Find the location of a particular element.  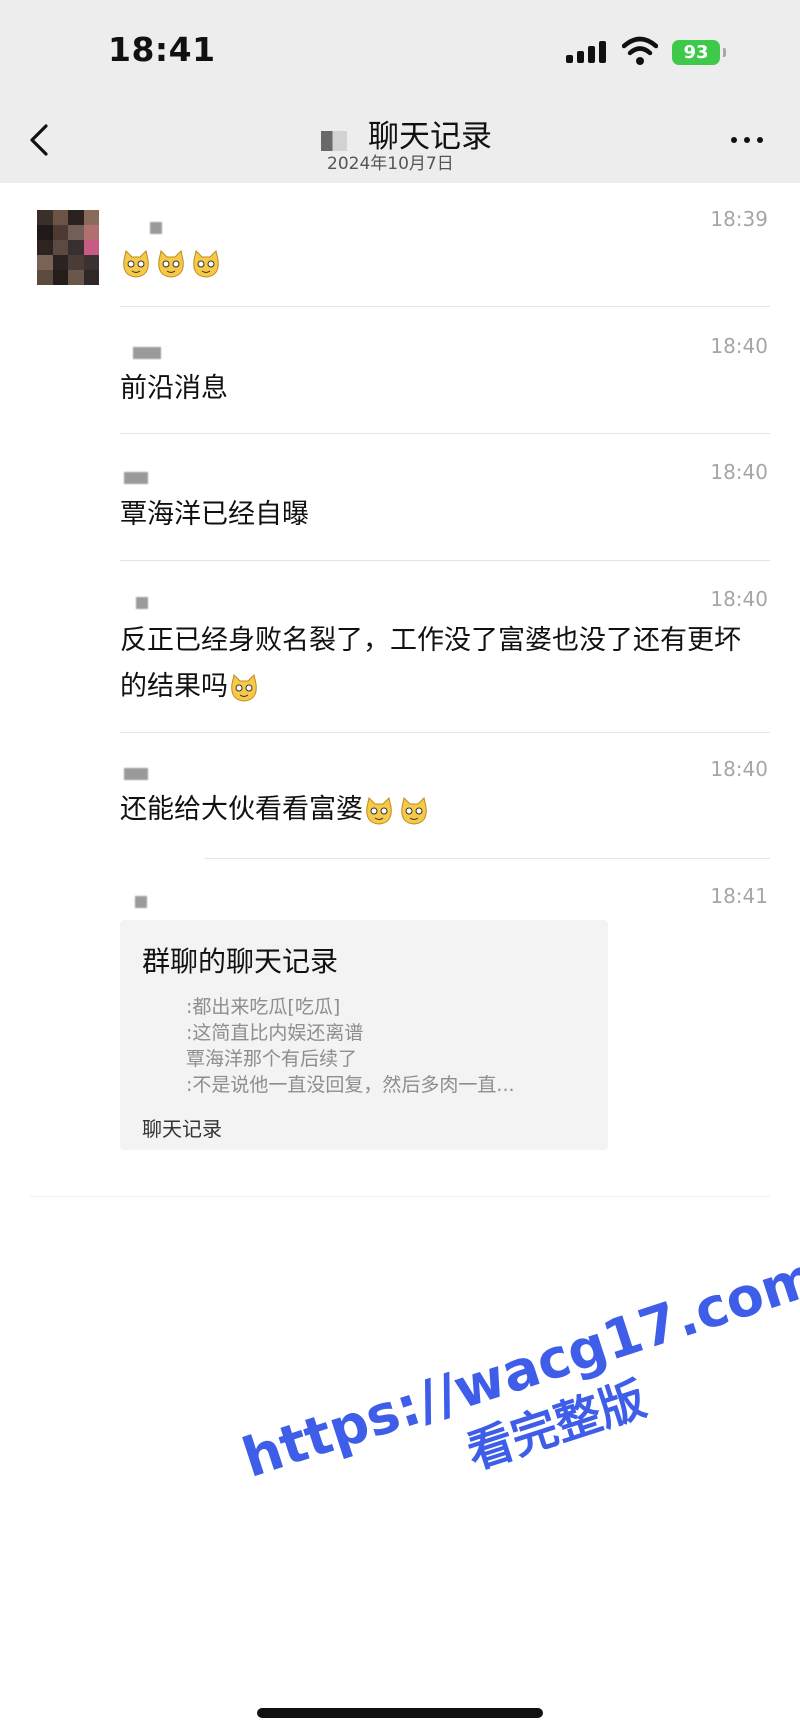

message-text: 覃海洋已经自曝 is located at coordinates (214, 514).